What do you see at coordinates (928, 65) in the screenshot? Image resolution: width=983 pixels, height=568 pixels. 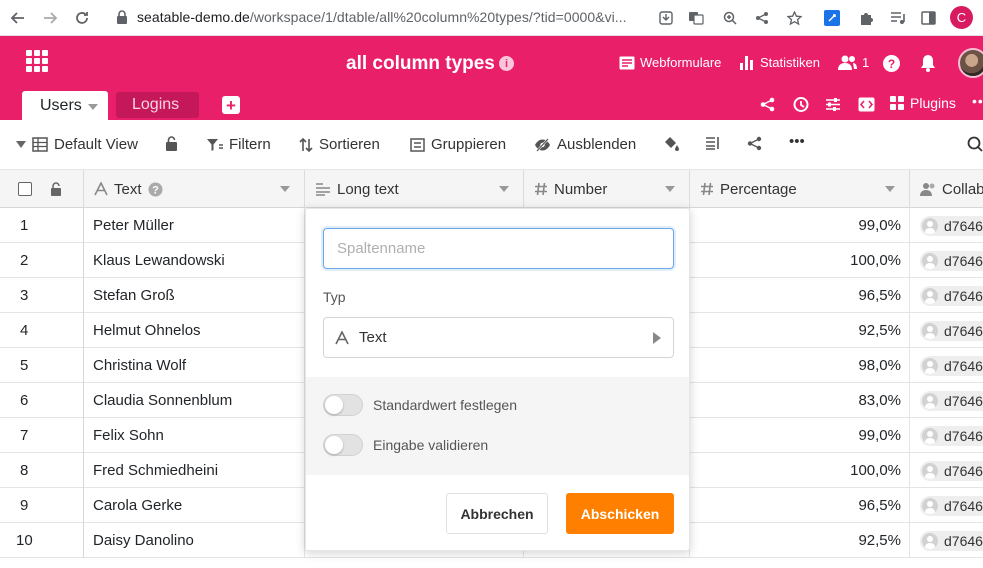 I see `bell-icon` at bounding box center [928, 65].